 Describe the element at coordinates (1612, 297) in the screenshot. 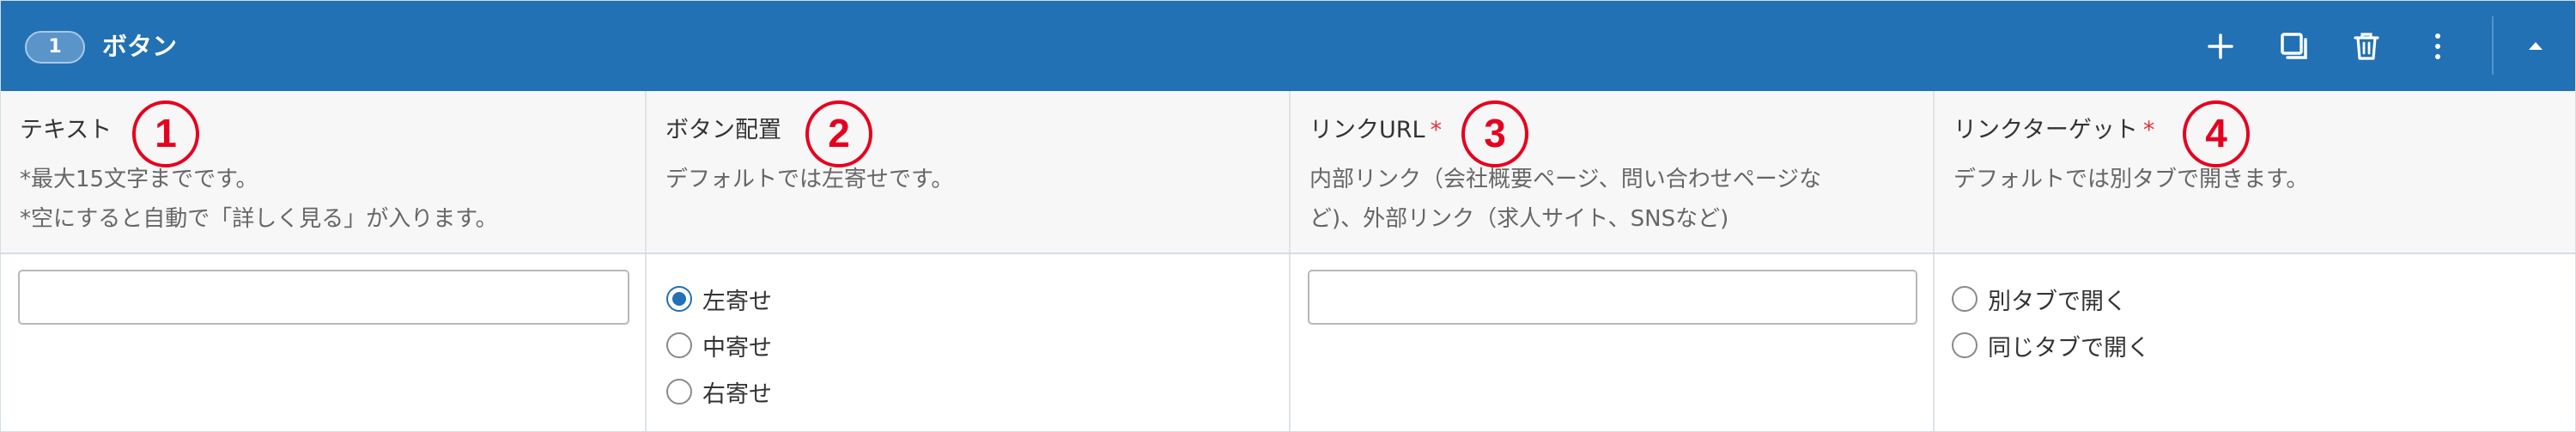

I see `link-url-input` at that location.